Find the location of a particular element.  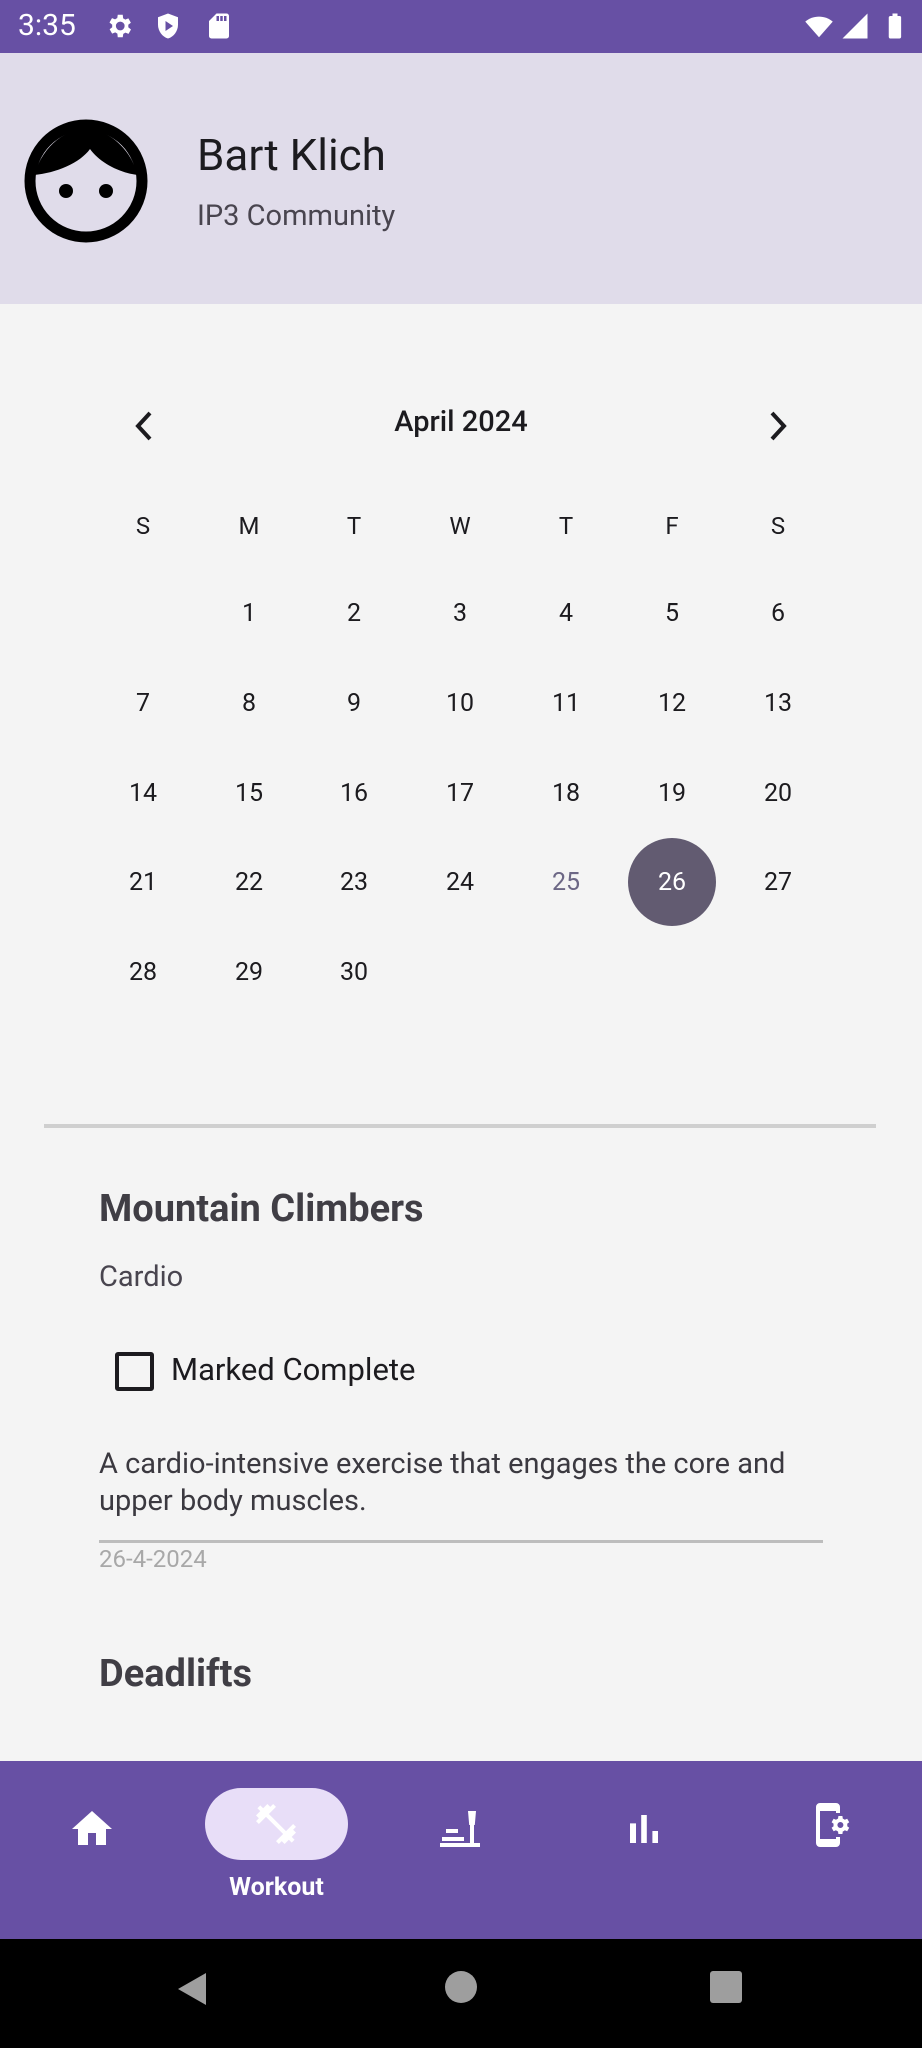

calendar-day: 11 is located at coordinates (566, 703).